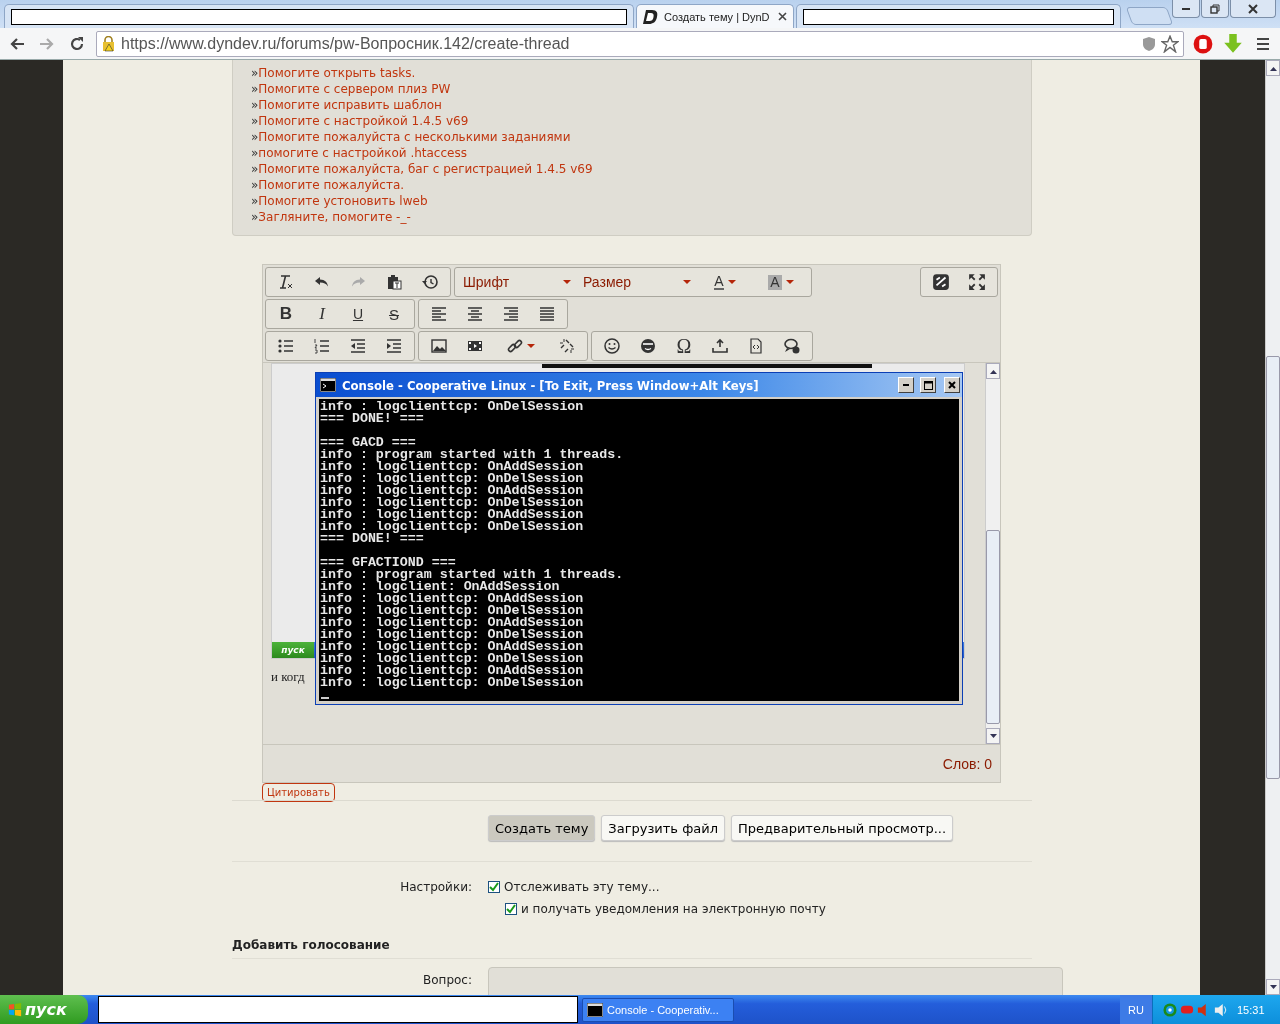 The height and width of the screenshot is (1024, 1280). What do you see at coordinates (368, 443) in the screenshot?
I see `console-line: === GACD ===` at bounding box center [368, 443].